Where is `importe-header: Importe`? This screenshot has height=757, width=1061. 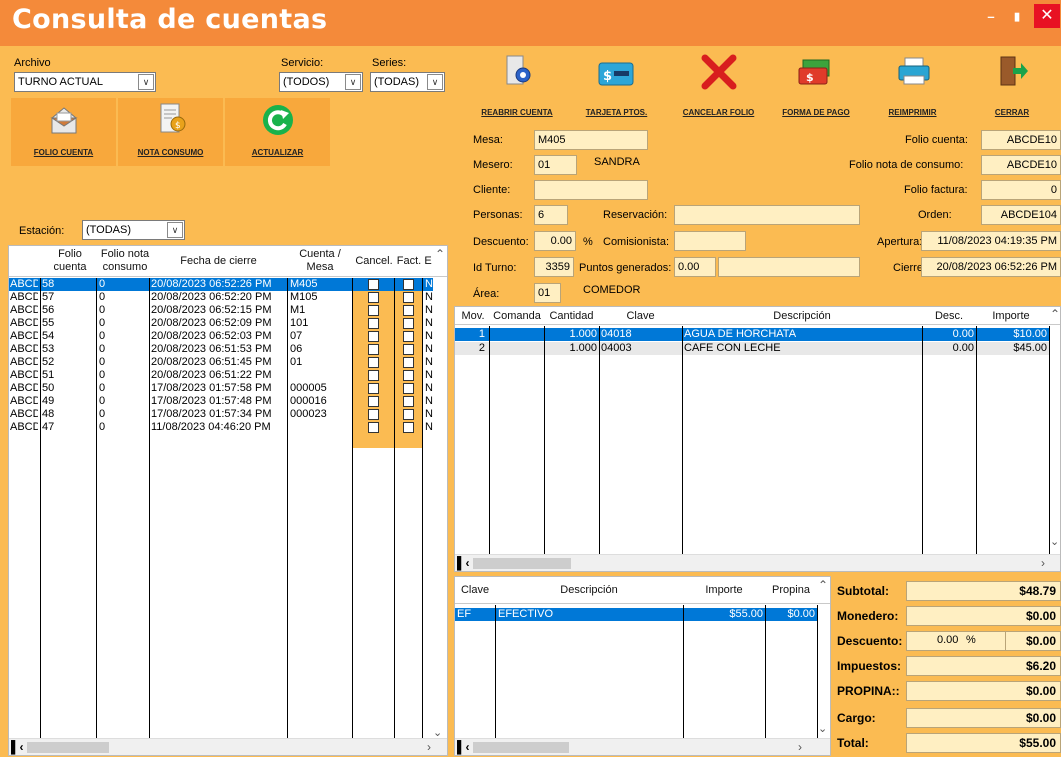 importe-header: Importe is located at coordinates (1011, 316).